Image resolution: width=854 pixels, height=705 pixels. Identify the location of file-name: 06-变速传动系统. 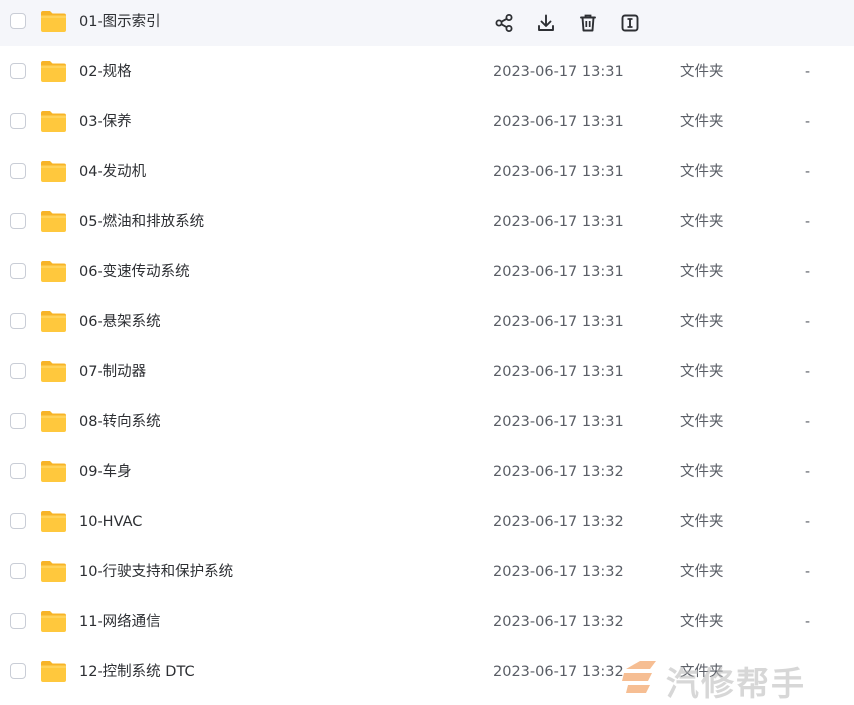
(134, 272).